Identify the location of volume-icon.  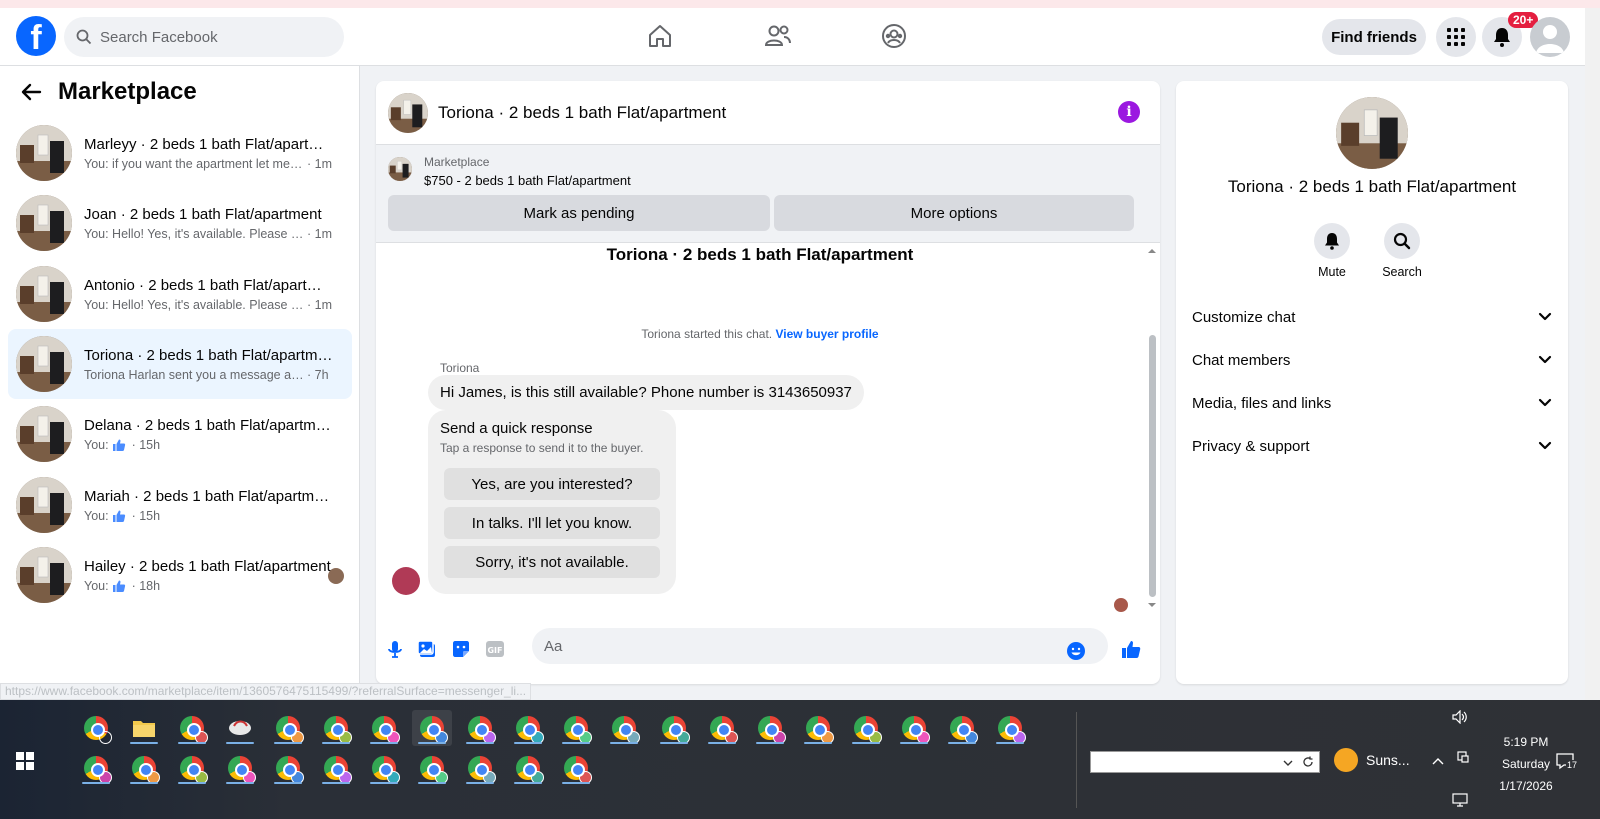
(1460, 718).